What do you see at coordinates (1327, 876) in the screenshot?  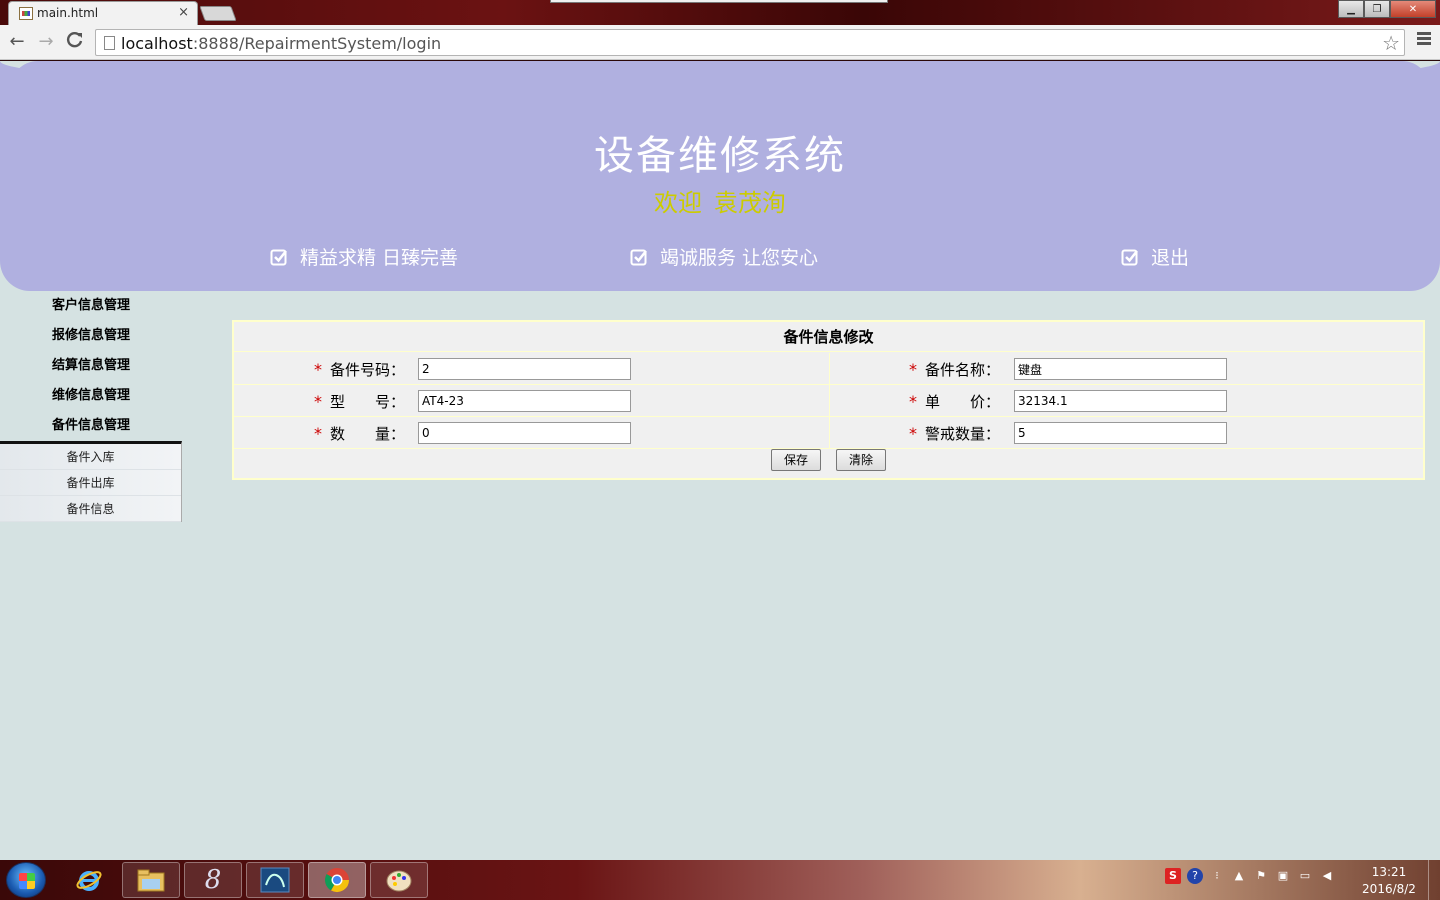 I see `volume-muted-icon: ◀` at bounding box center [1327, 876].